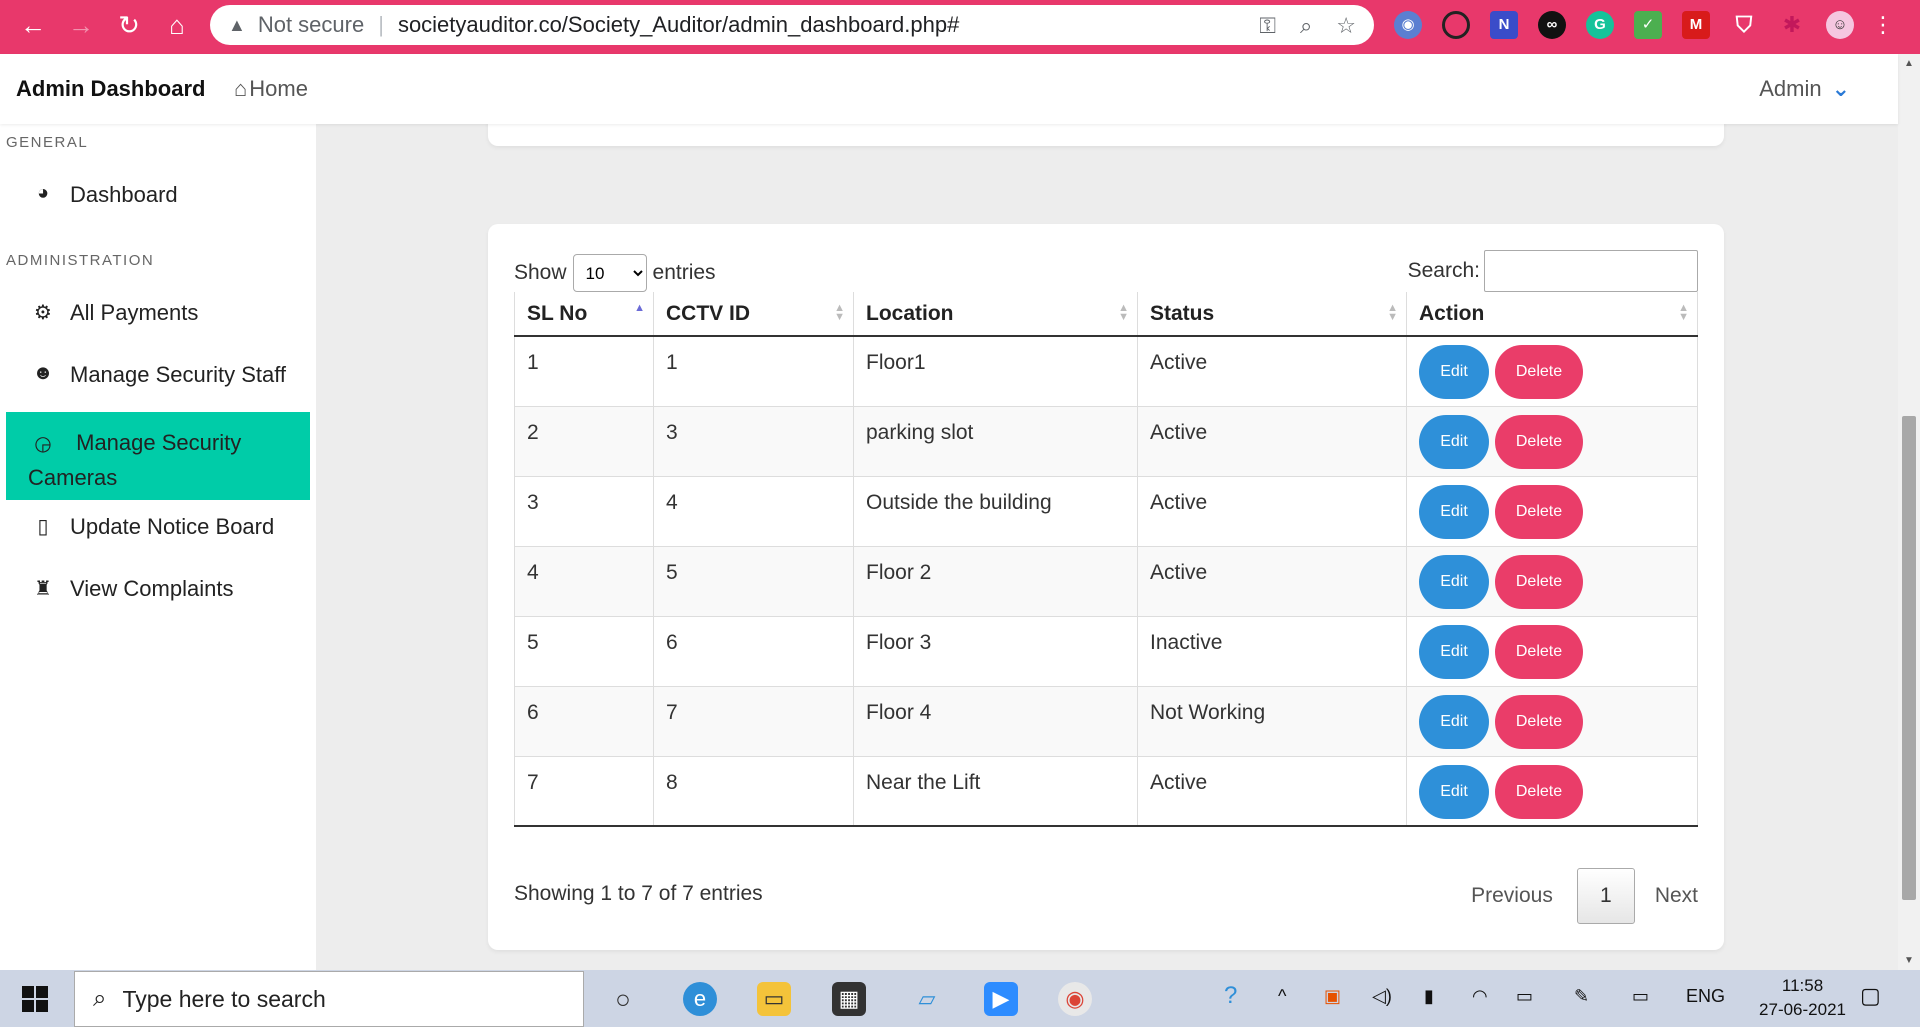 This screenshot has width=1920, height=1027. What do you see at coordinates (1581, 996) in the screenshot?
I see `pen-icon: ✎` at bounding box center [1581, 996].